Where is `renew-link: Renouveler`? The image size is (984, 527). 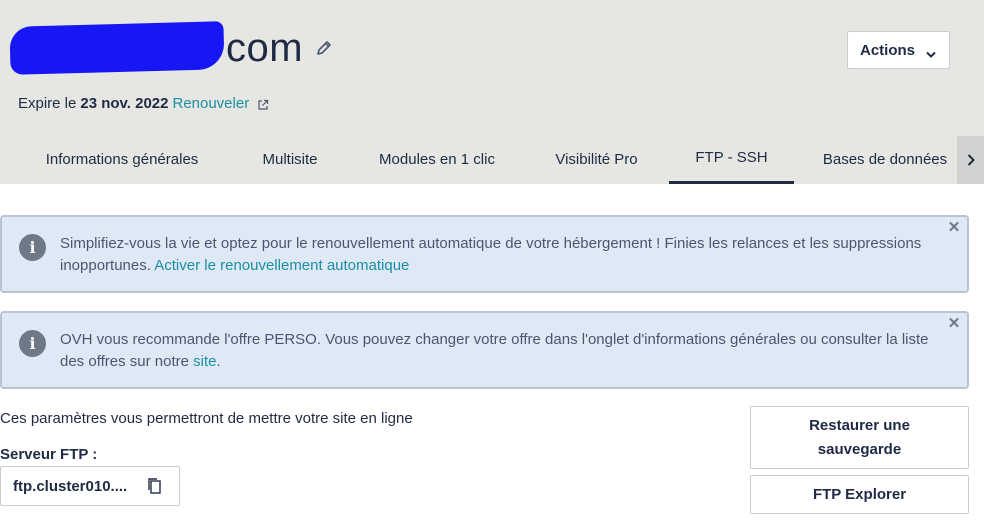
renew-link: Renouveler is located at coordinates (210, 103).